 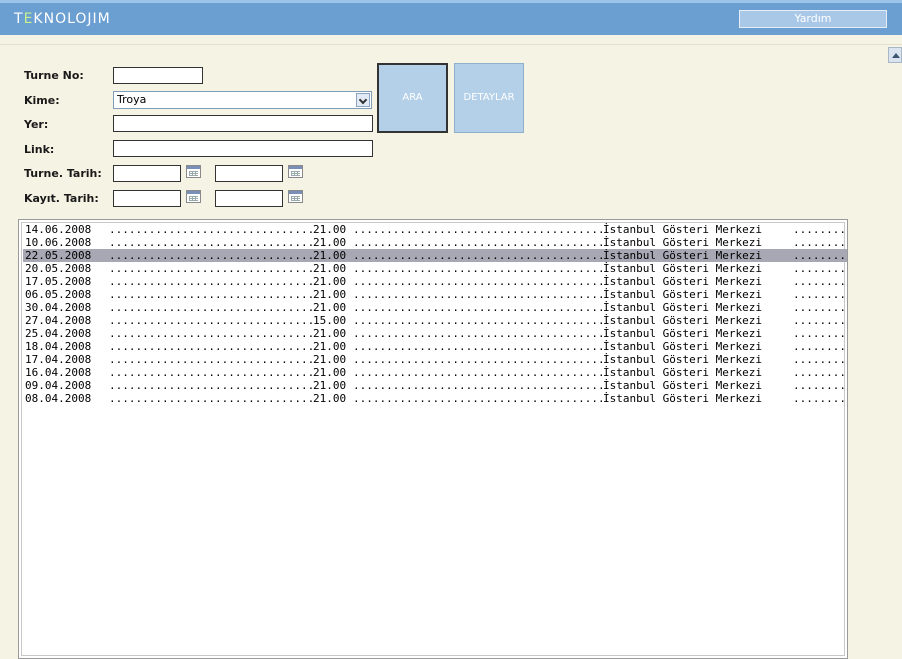 I want to click on kayit-tarih-from-input, so click(x=147, y=198).